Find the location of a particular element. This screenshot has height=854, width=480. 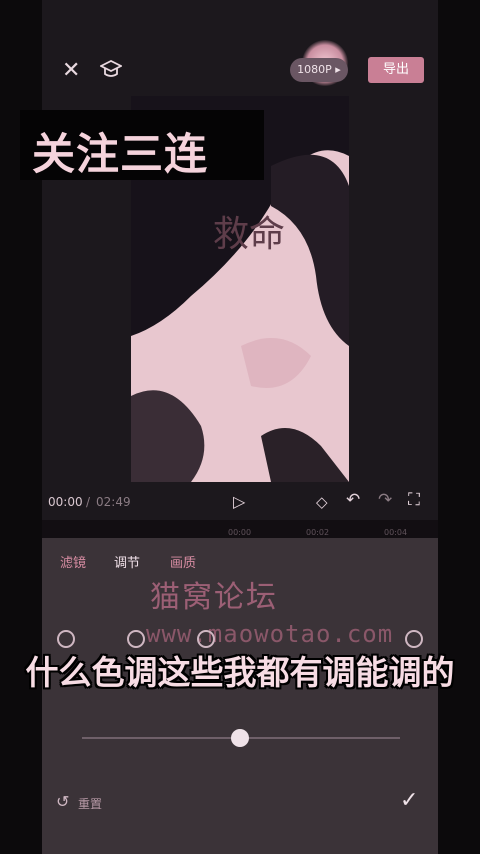

fullscreen-icon: ⛶ is located at coordinates (414, 500).